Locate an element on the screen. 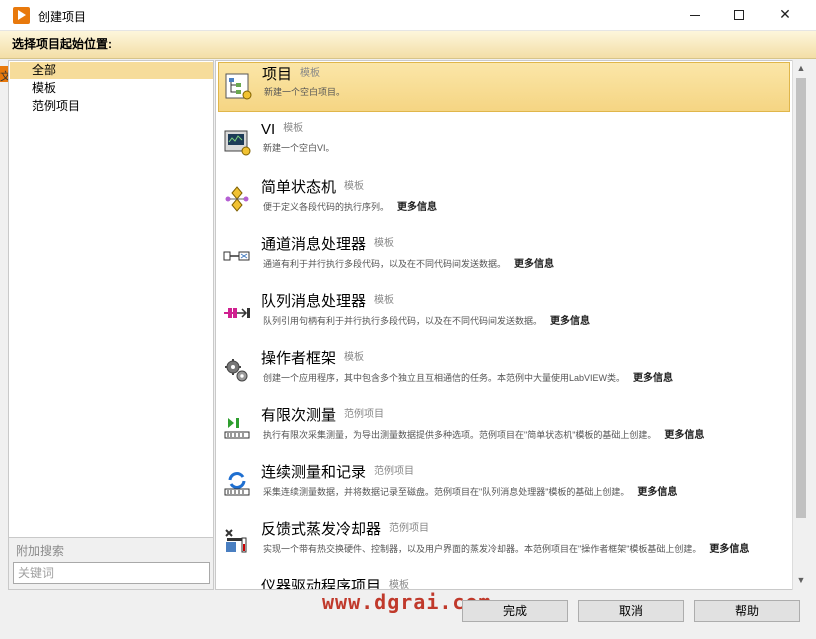 This screenshot has height=639, width=816. state-machine-icon is located at coordinates (237, 199).